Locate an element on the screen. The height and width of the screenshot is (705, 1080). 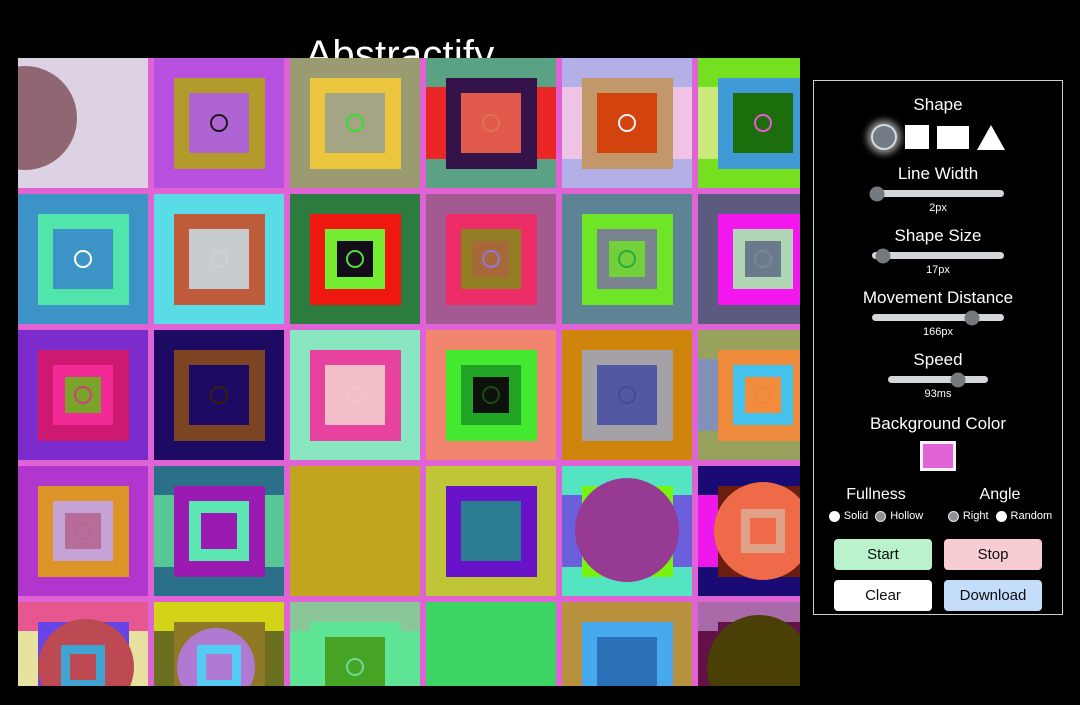
movement-distance-slider: 166px is located at coordinates (938, 324).